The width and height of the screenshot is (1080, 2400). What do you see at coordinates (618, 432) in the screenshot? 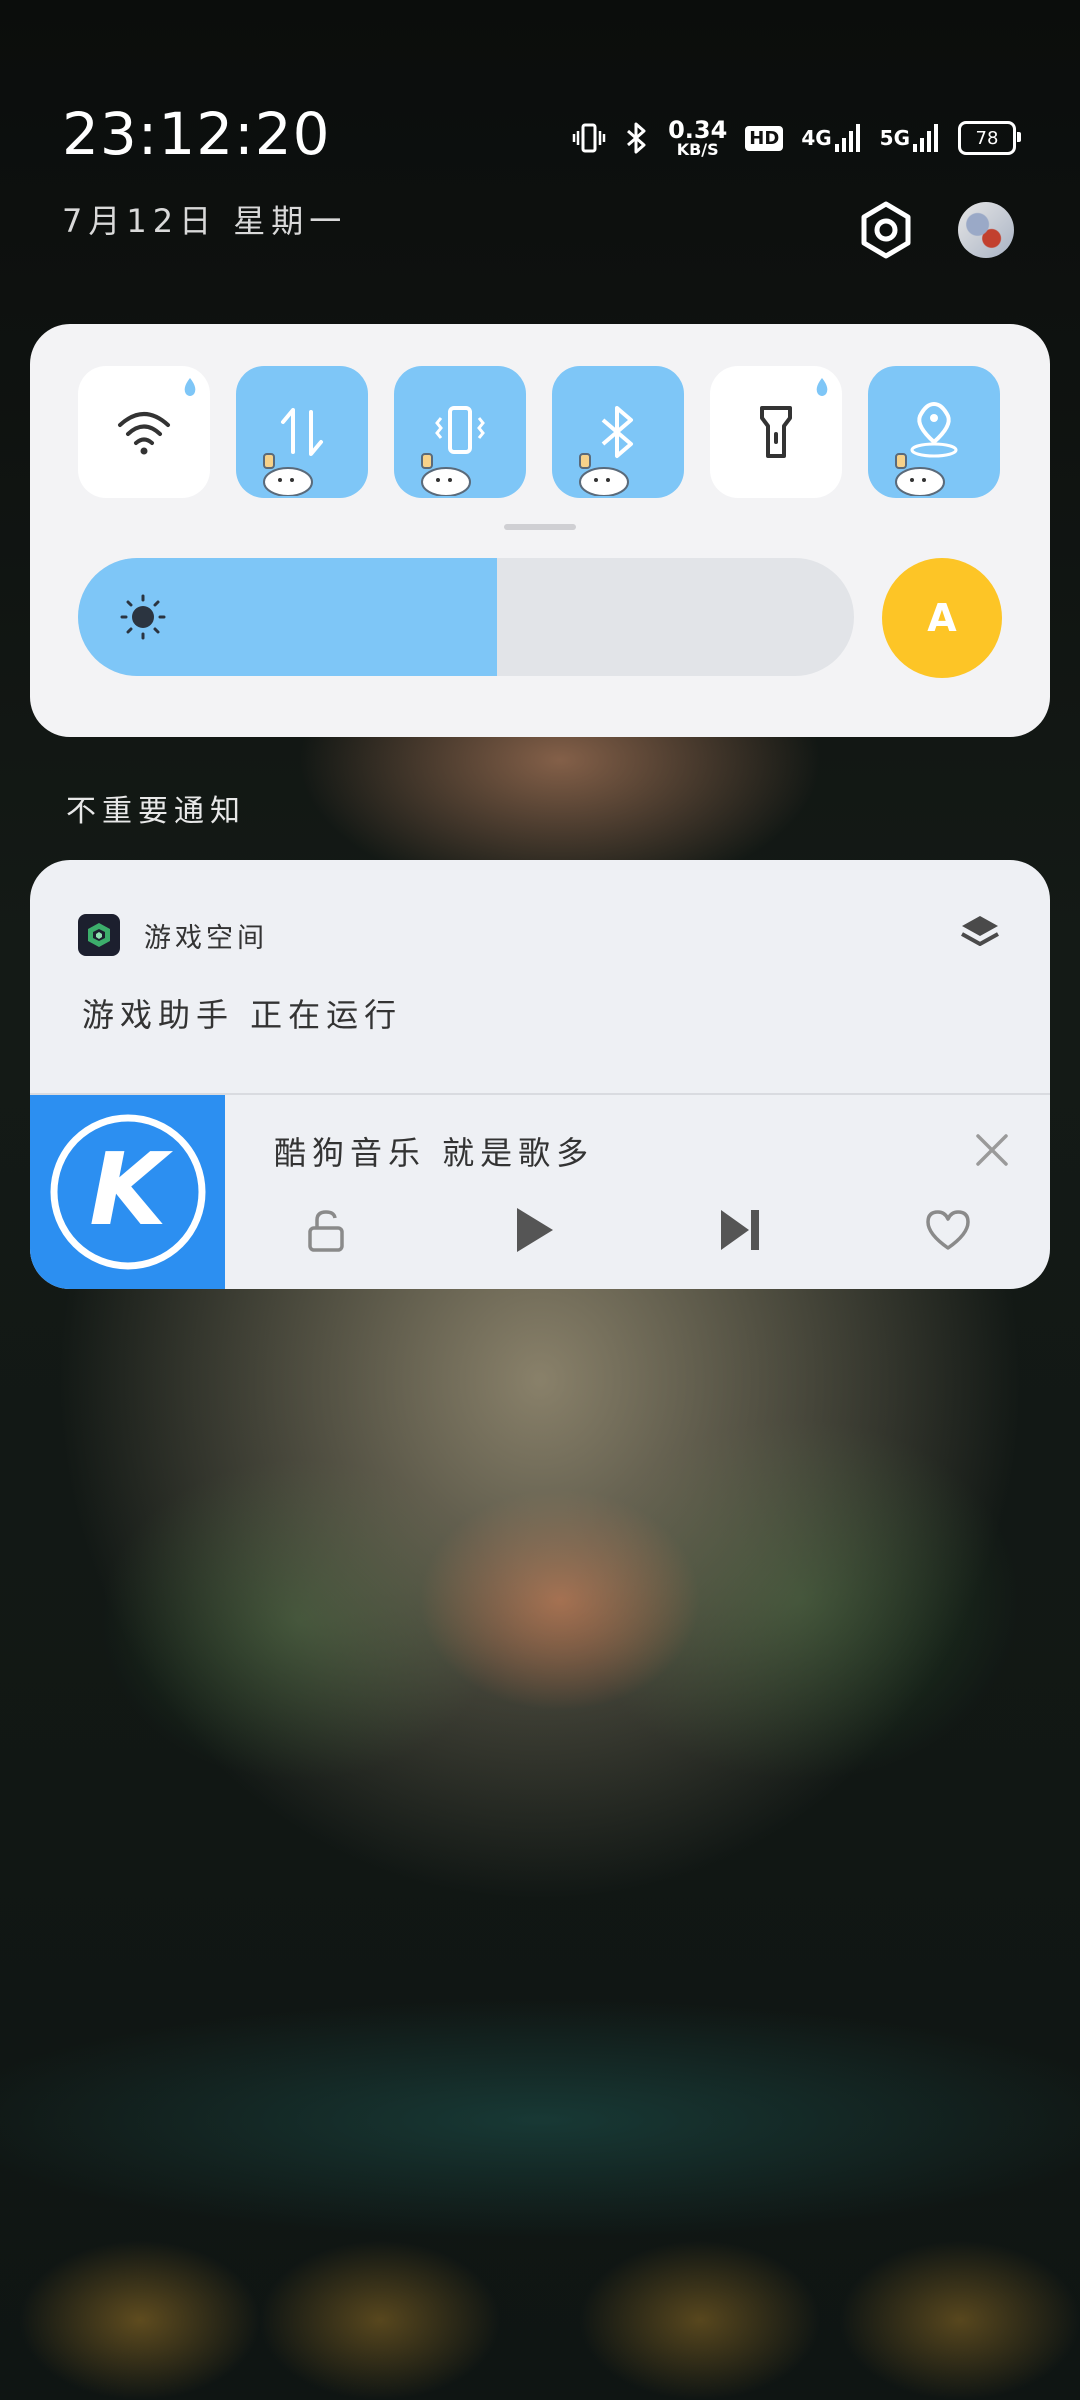
I see `tile-bluetooth` at bounding box center [618, 432].